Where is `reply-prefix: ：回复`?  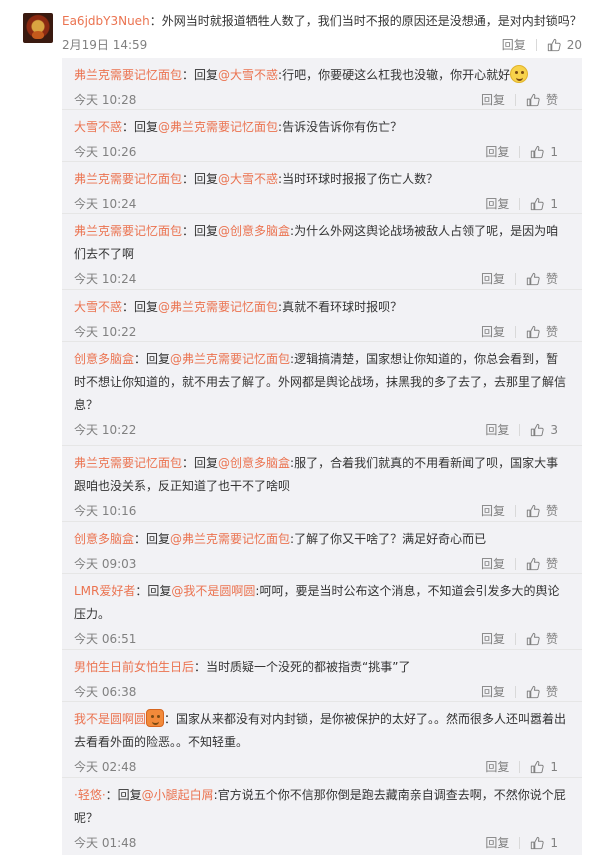 reply-prefix: ：回复 is located at coordinates (200, 231).